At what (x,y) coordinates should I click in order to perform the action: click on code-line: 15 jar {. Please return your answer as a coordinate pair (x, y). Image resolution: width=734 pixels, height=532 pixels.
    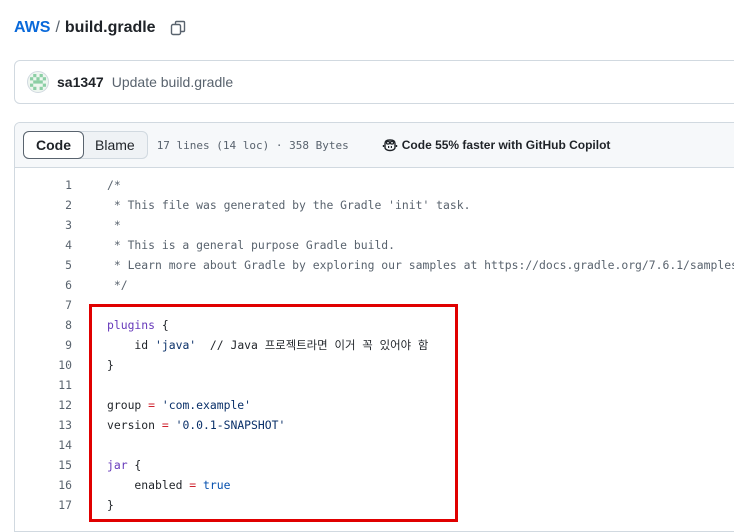
    Looking at the image, I should click on (374, 465).